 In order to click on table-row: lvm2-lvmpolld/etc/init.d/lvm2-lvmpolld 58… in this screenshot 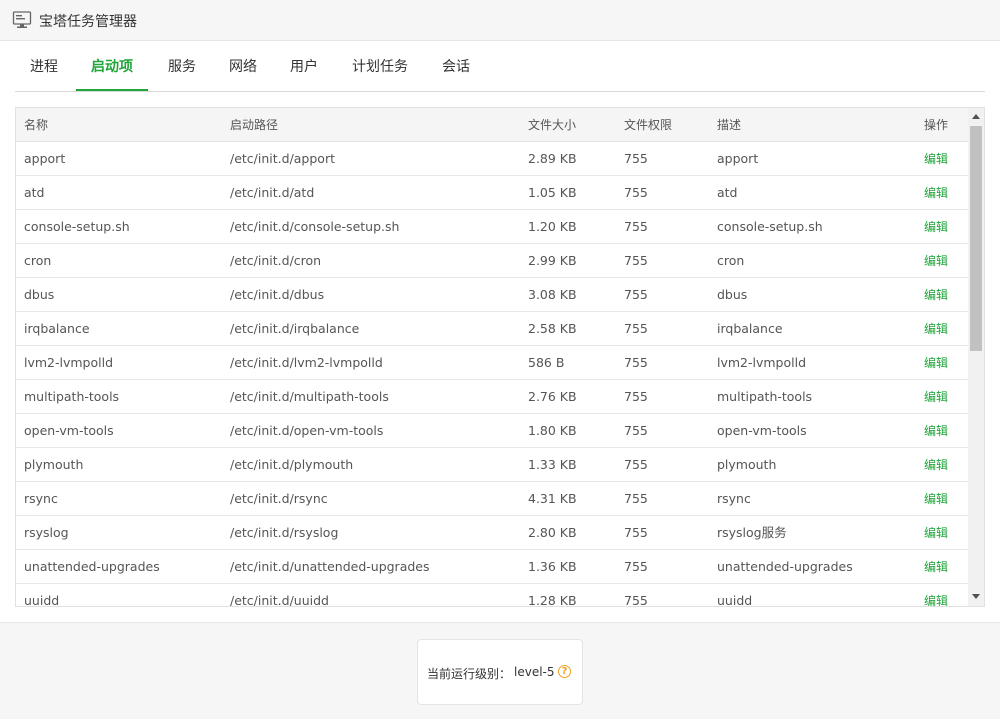, I will do `click(492, 363)`.